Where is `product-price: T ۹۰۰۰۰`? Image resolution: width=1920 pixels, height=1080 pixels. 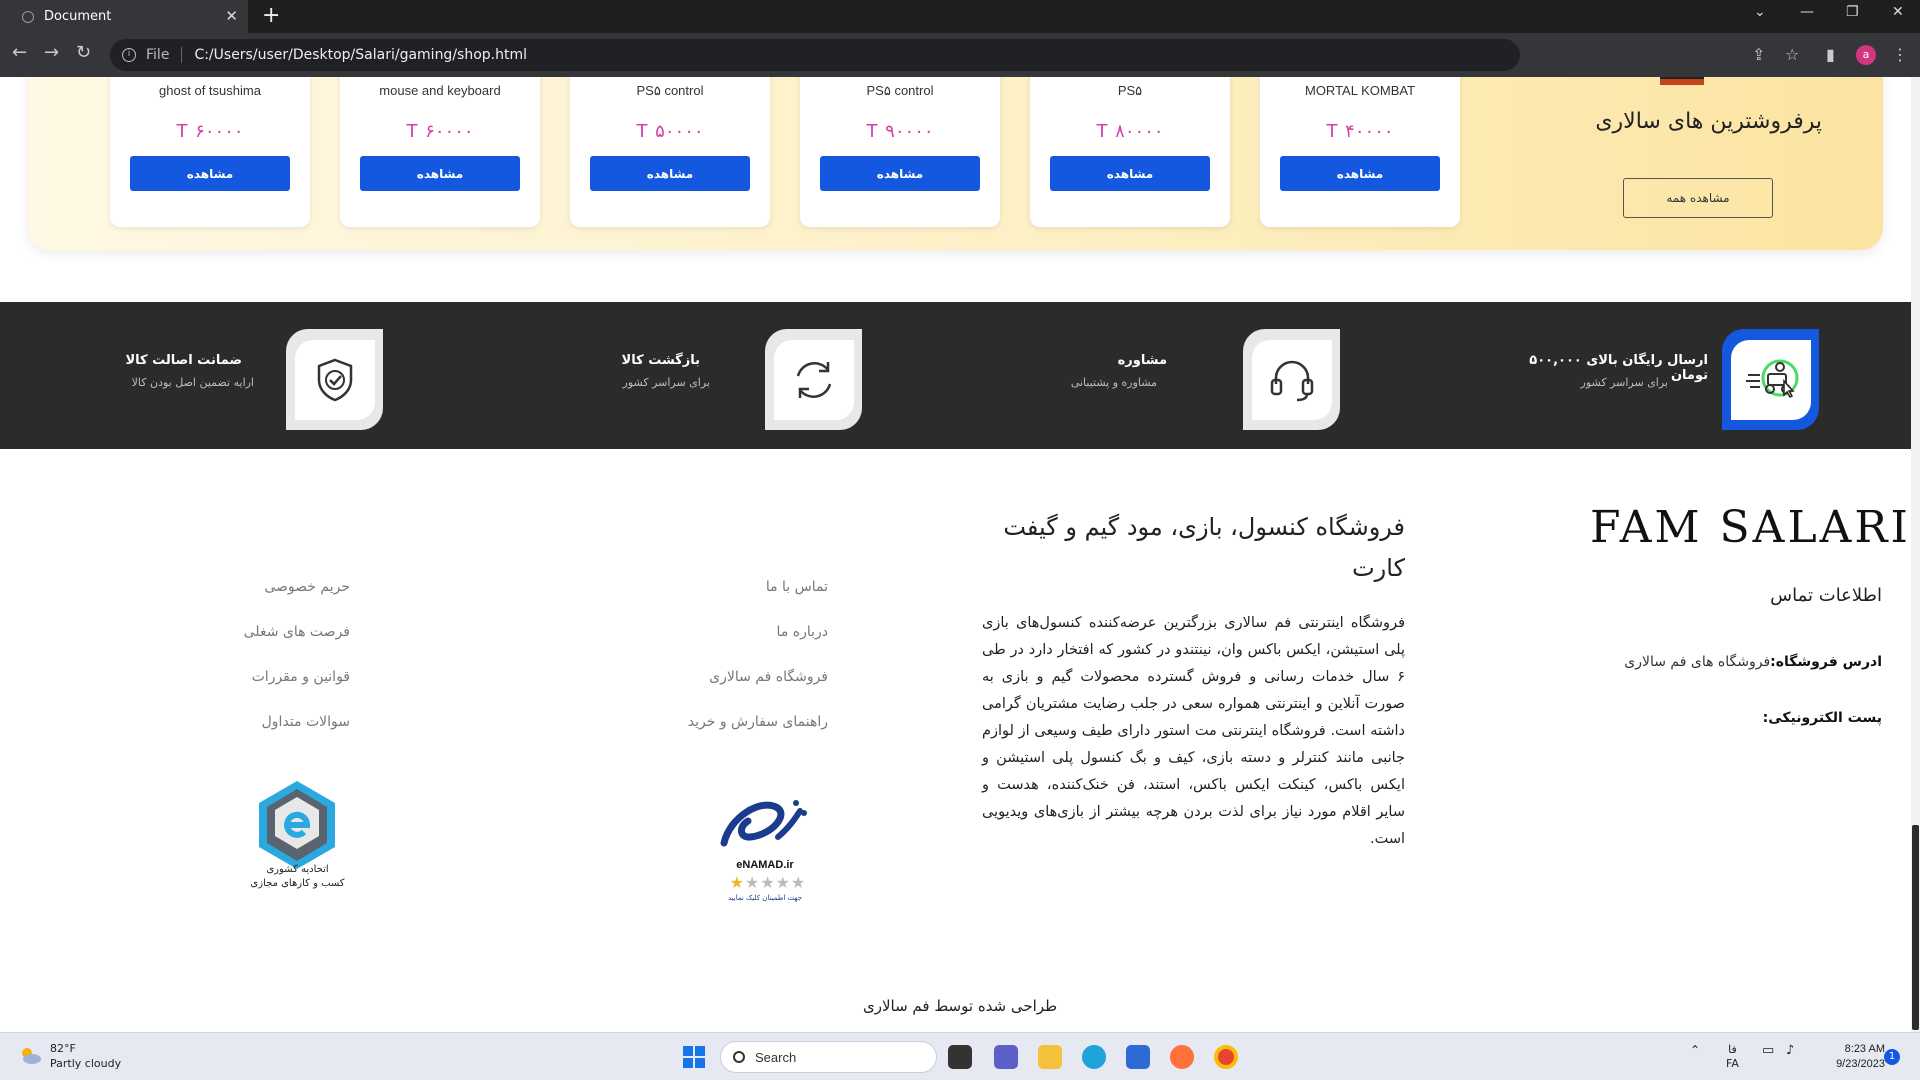 product-price: T ۹۰۰۰۰ is located at coordinates (900, 131).